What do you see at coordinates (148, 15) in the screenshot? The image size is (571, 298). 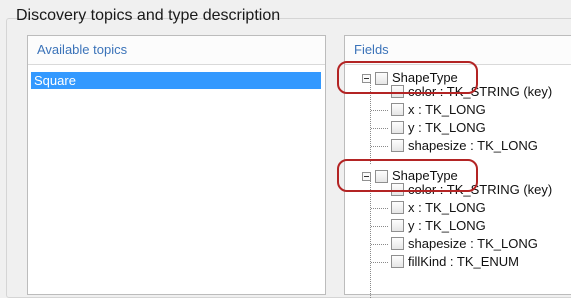 I see `group-title: Discovery topics and type description` at bounding box center [148, 15].